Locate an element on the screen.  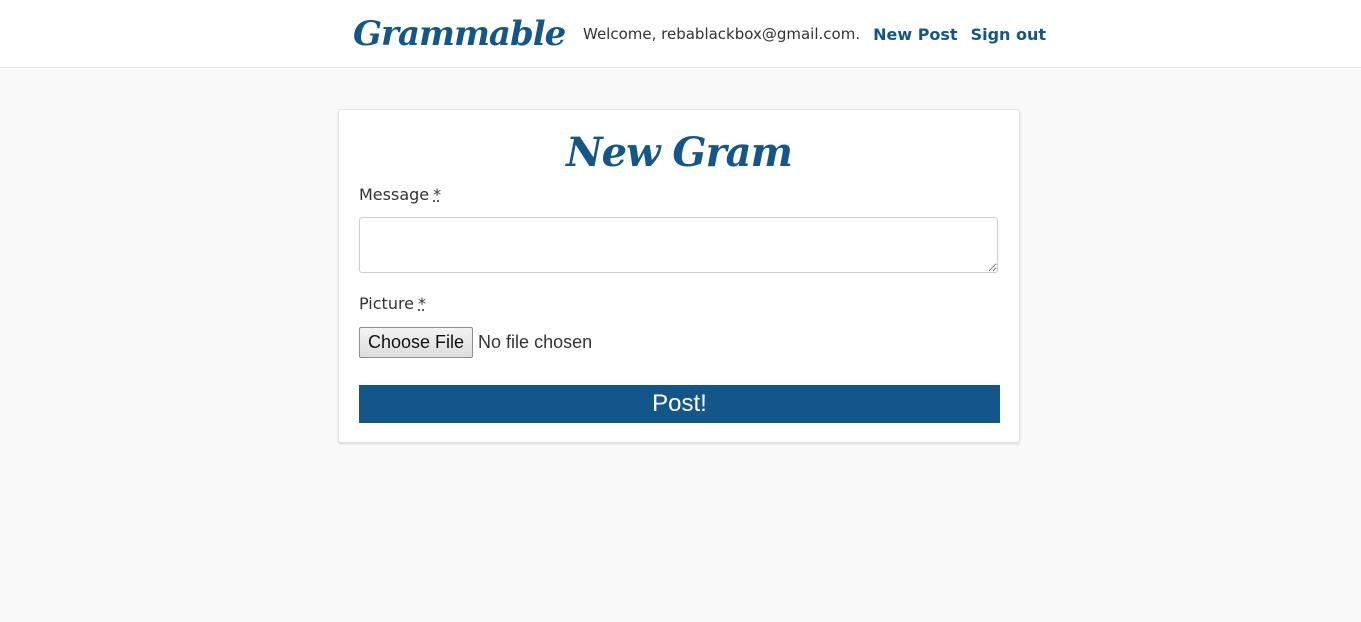
welcome-text: Welcome, rebablackbox@gmail.com. is located at coordinates (722, 34).